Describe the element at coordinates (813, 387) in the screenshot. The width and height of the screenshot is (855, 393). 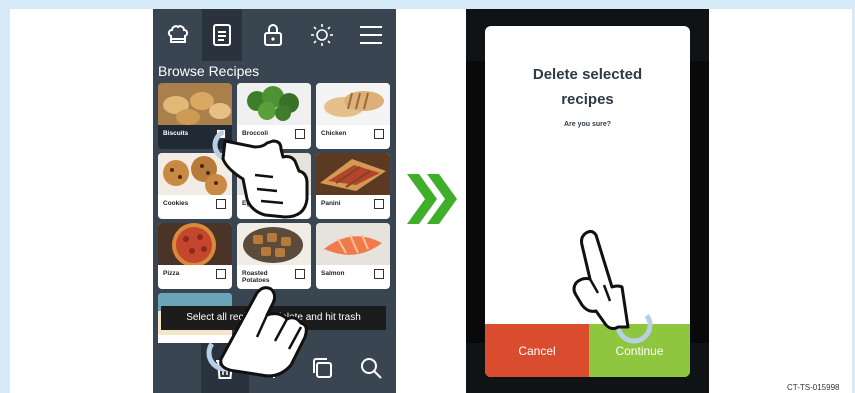
I see `document-code: CT-TS-015998` at that location.